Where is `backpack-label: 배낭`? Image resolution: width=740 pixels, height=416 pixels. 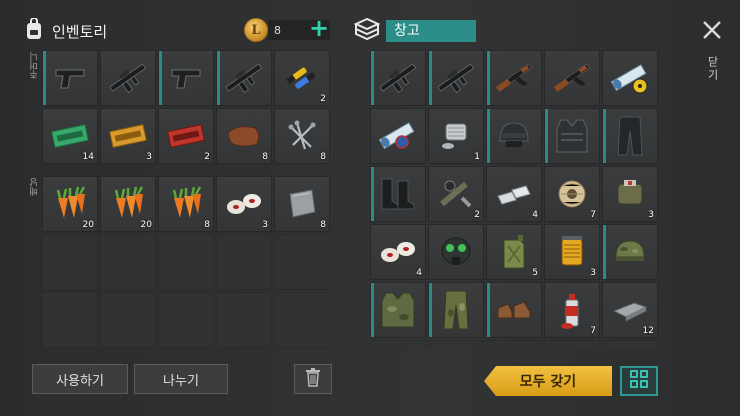
backpack-label: 배낭 is located at coordinates (35, 187).